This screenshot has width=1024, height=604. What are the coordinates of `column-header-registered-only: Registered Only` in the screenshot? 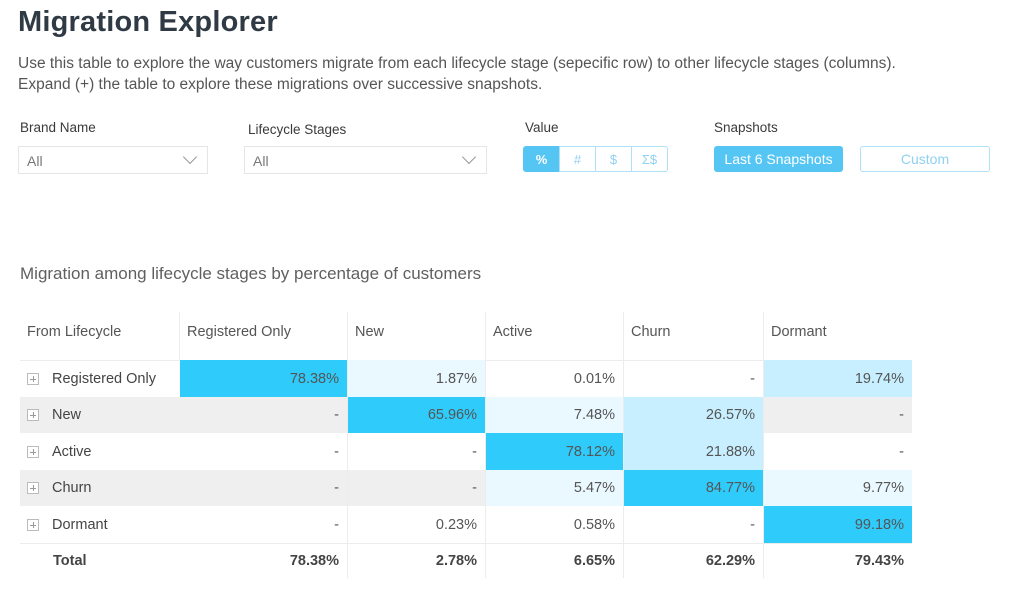 It's located at (264, 336).